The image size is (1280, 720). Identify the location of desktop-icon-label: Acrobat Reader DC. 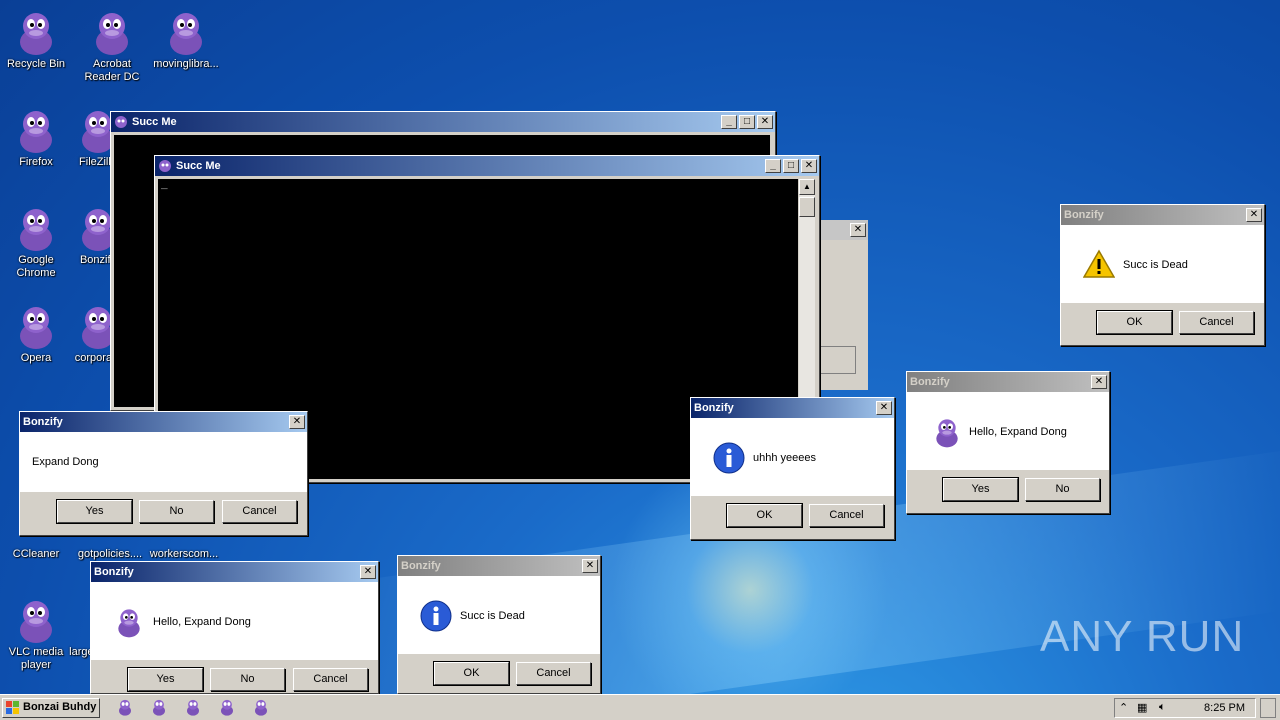
(112, 70).